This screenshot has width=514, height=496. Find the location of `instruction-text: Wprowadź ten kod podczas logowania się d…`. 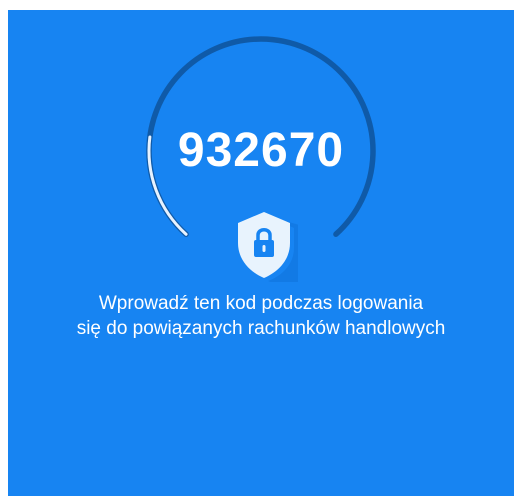

instruction-text: Wprowadź ten kod podczas logowania się d… is located at coordinates (261, 316).